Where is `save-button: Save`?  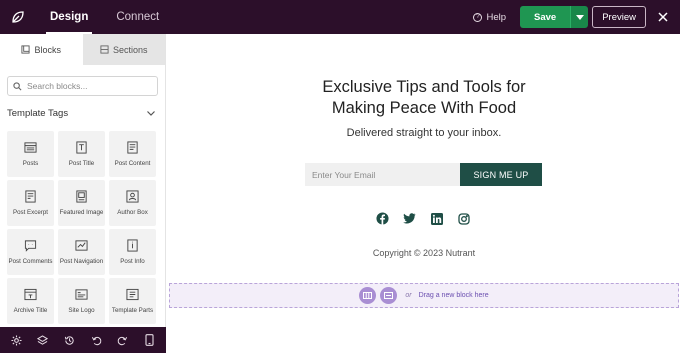 save-button: Save is located at coordinates (545, 17).